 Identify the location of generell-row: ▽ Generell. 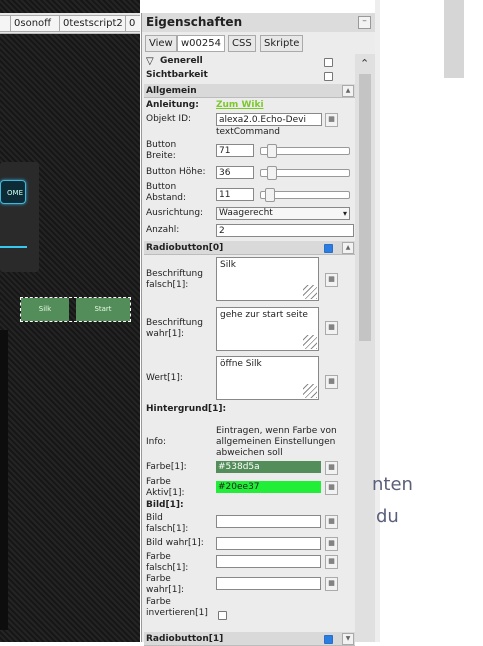
(249, 62).